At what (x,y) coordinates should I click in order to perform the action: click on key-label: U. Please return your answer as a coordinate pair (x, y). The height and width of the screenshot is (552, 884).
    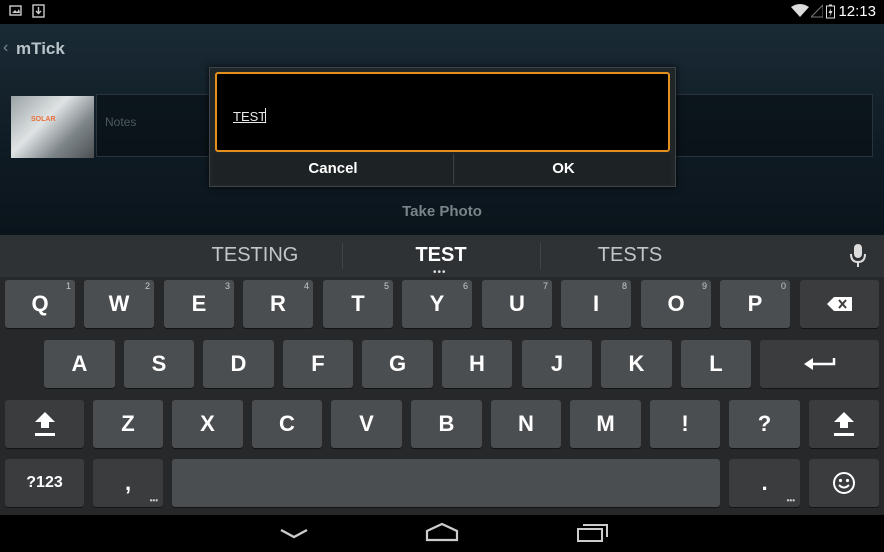
    Looking at the image, I should click on (517, 303).